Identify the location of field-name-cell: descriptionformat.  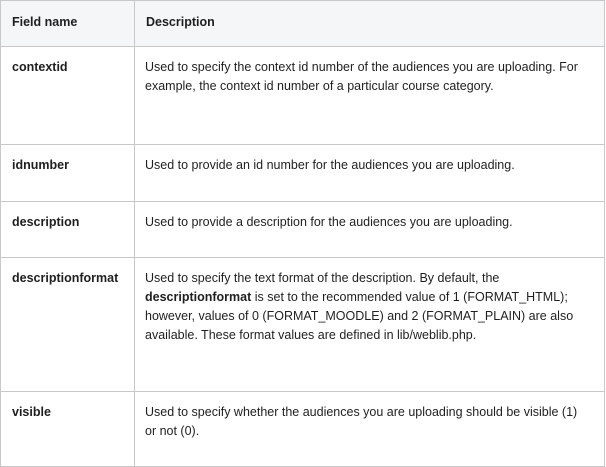
(67, 324).